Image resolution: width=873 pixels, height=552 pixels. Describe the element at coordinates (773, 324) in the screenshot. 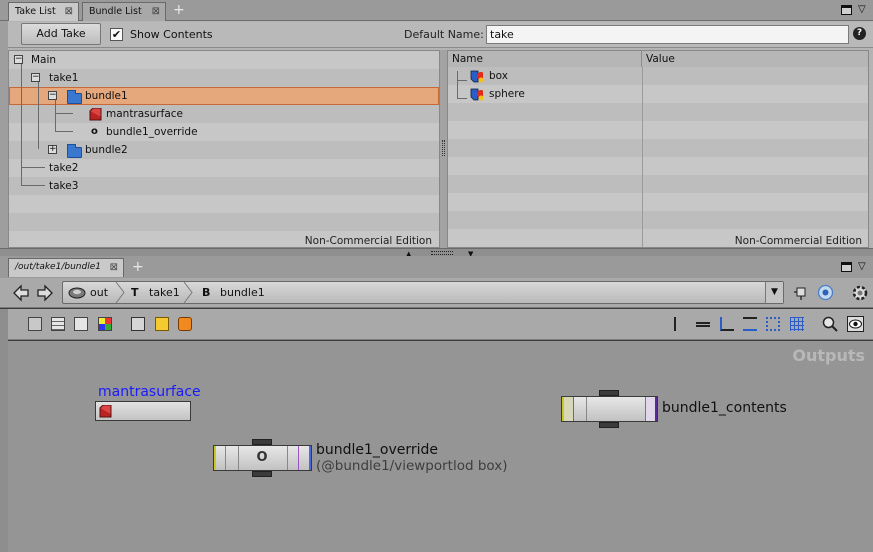

I see `layout-grid-icon` at that location.